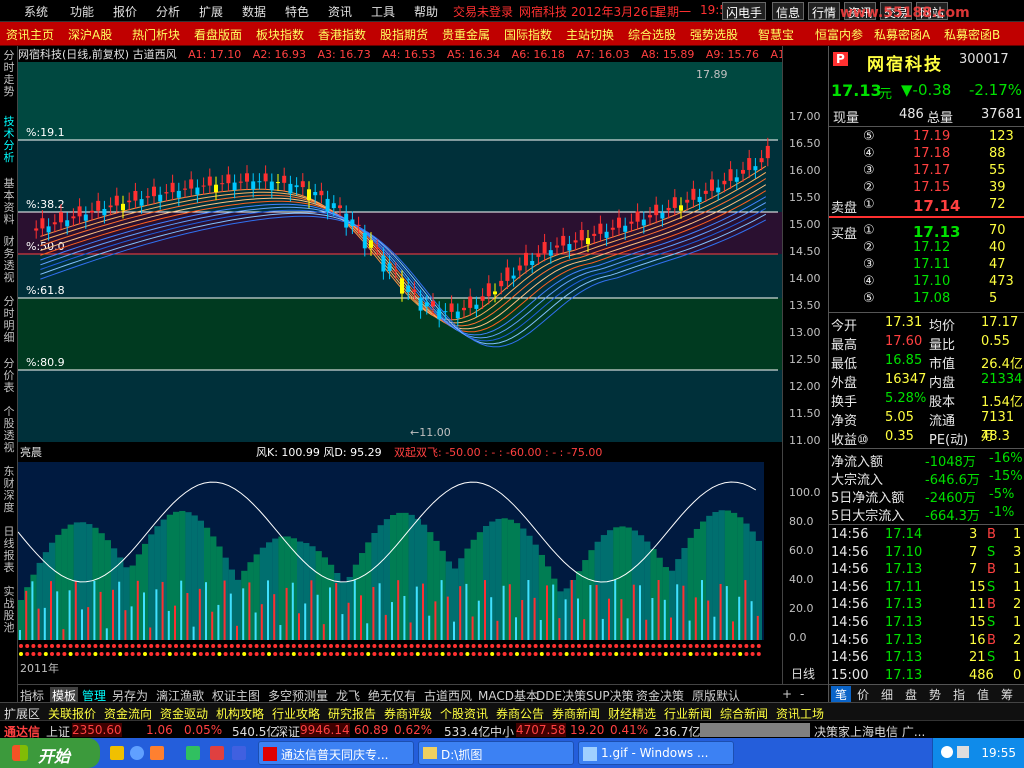  I want to click on toolbar-item: 股指期货, so click(404, 34).